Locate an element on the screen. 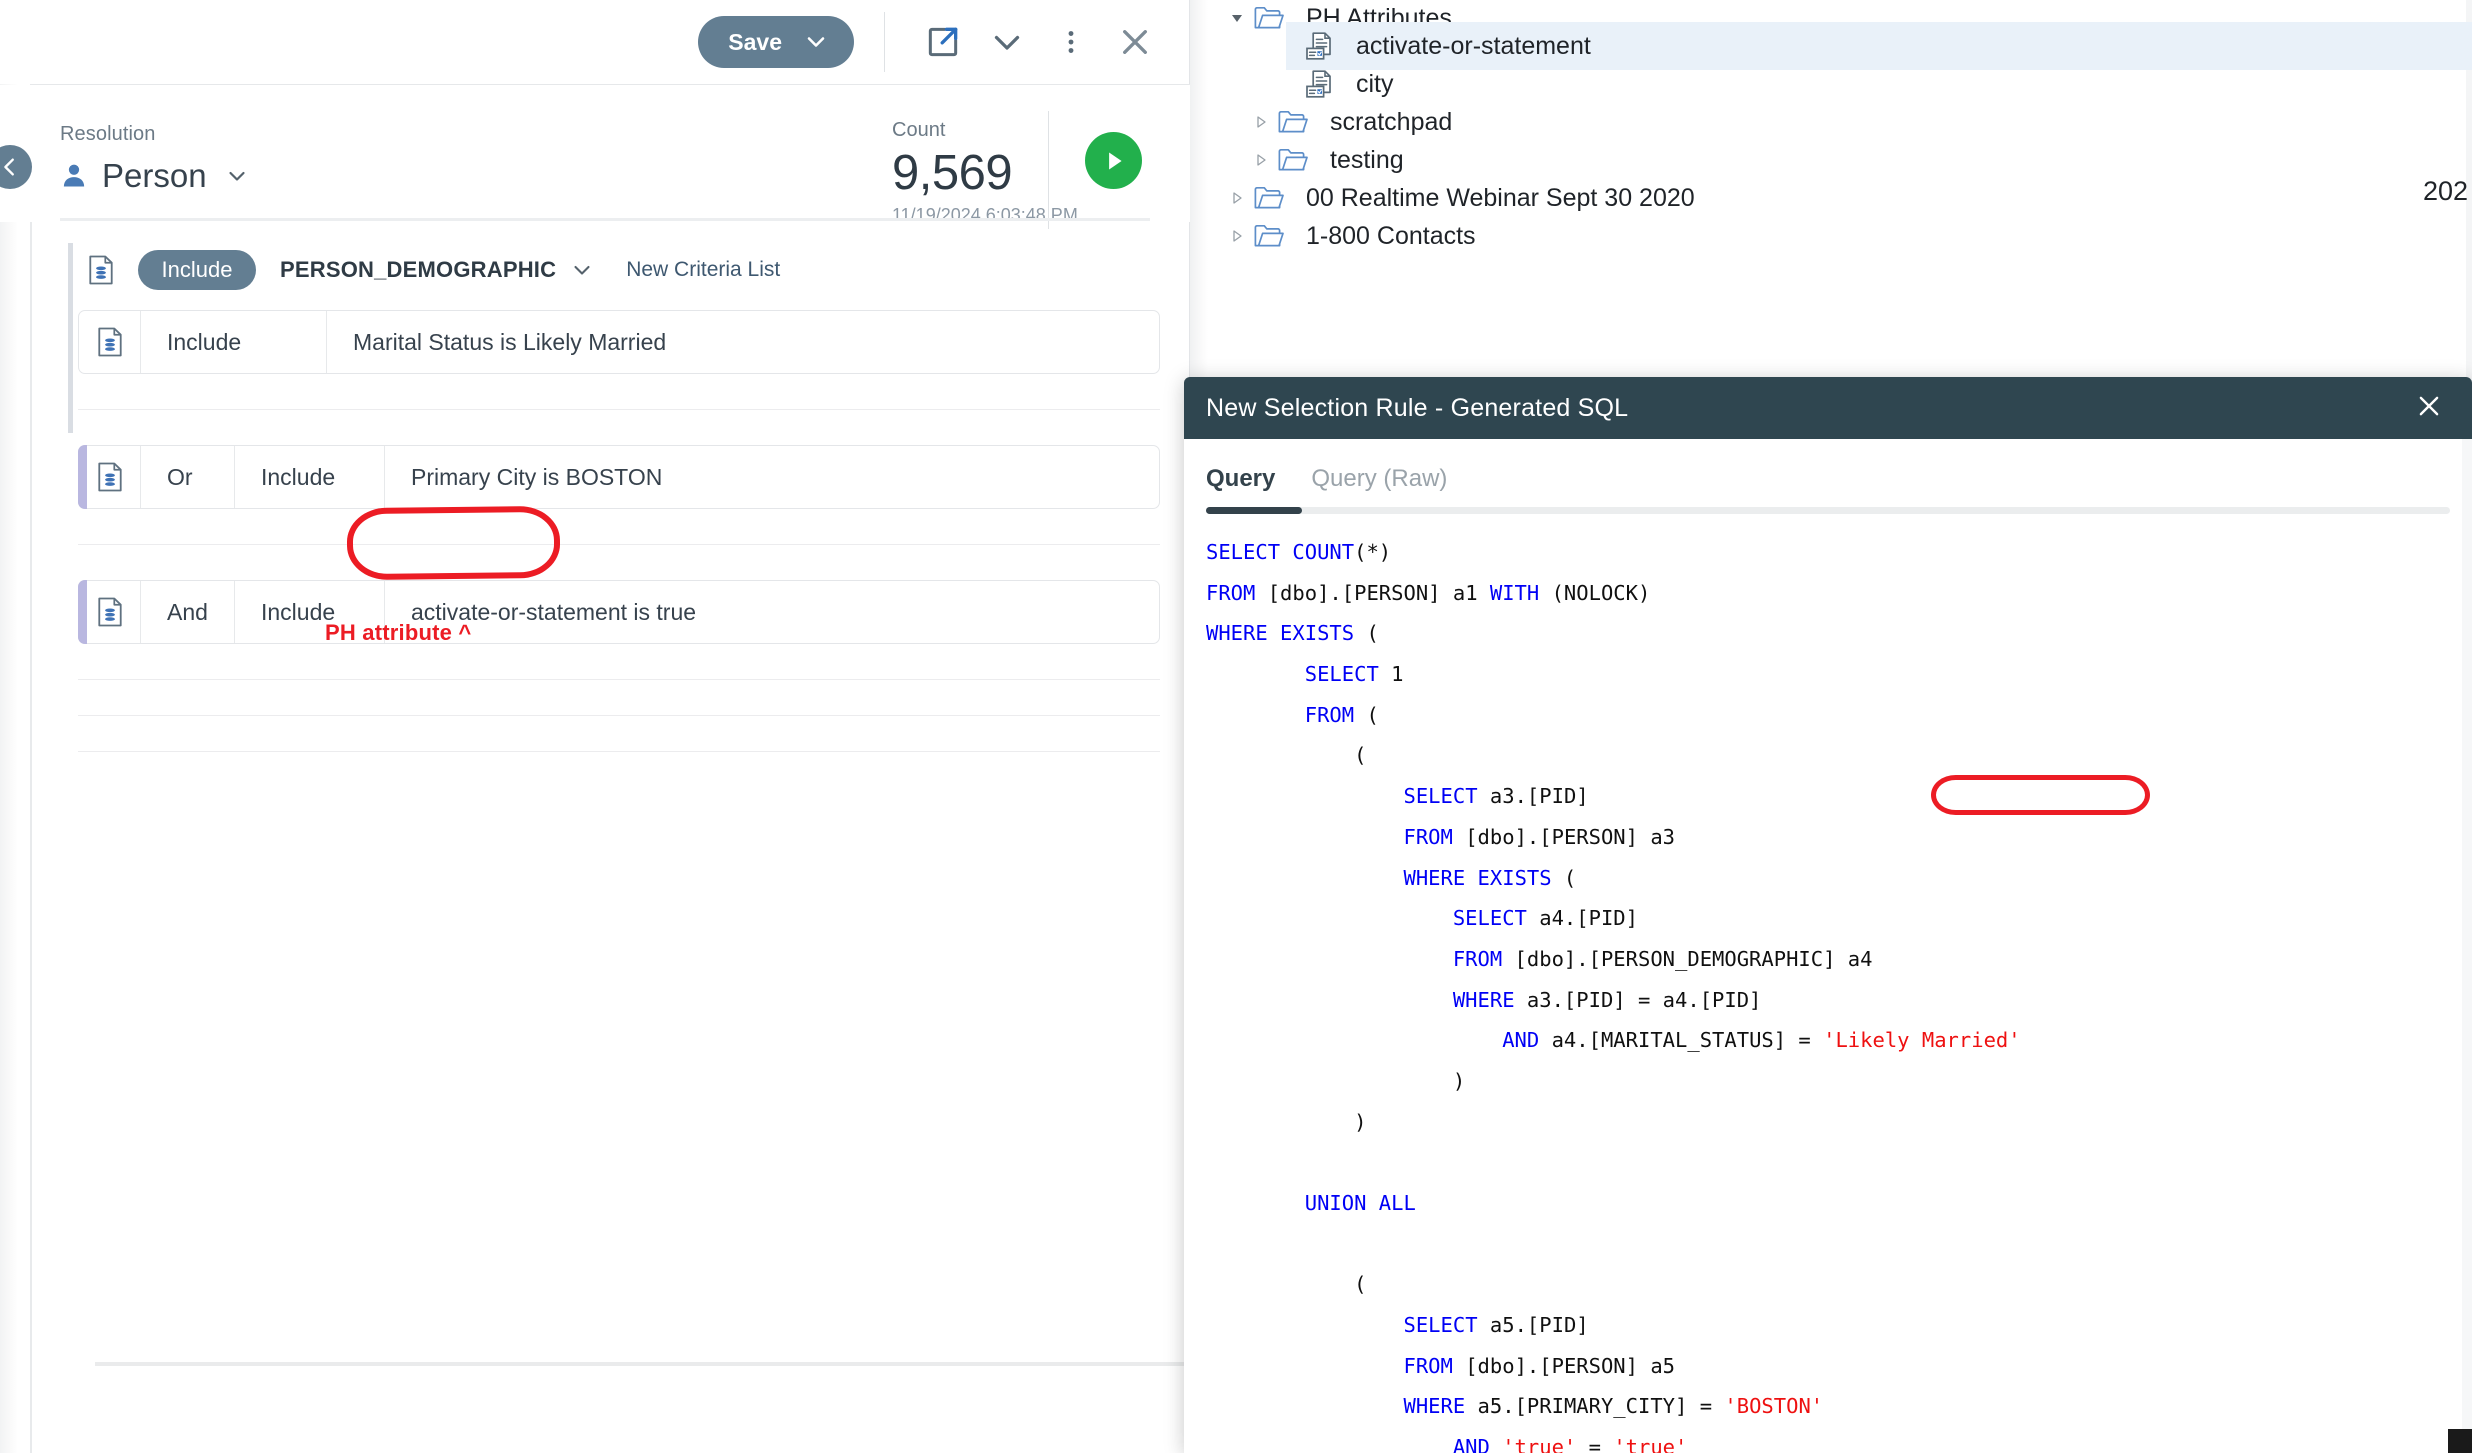 The image size is (2472, 1453). count-divider is located at coordinates (1048, 170).